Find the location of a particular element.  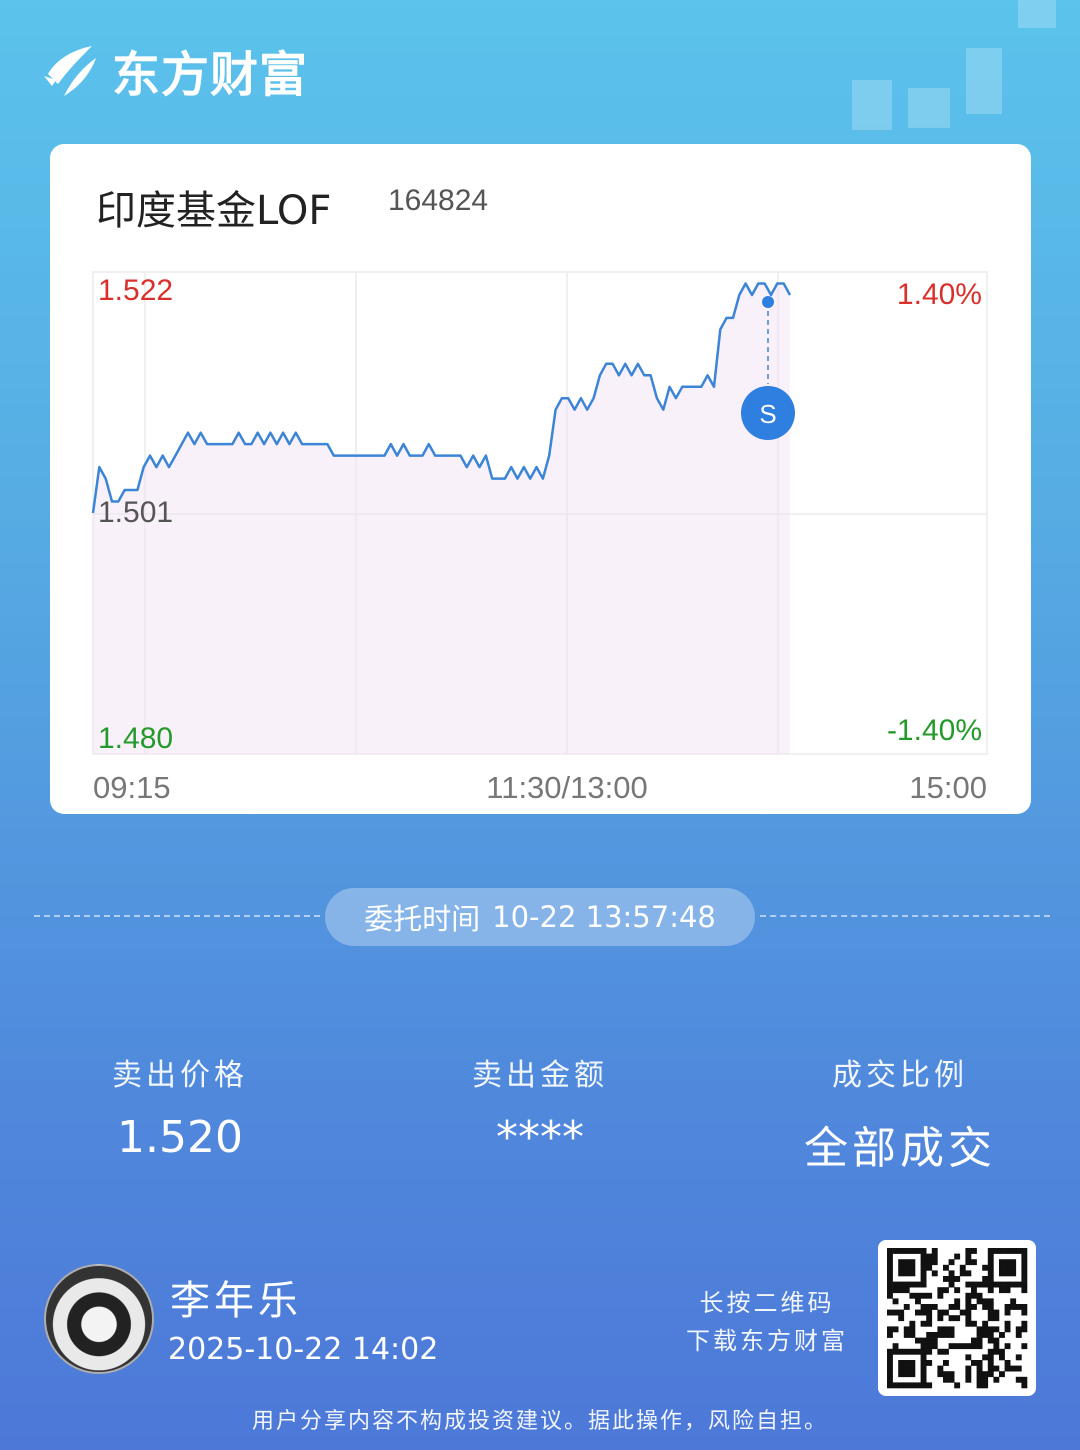

stat-sell-price: 卖出价格 1.520 is located at coordinates (180, 1106).